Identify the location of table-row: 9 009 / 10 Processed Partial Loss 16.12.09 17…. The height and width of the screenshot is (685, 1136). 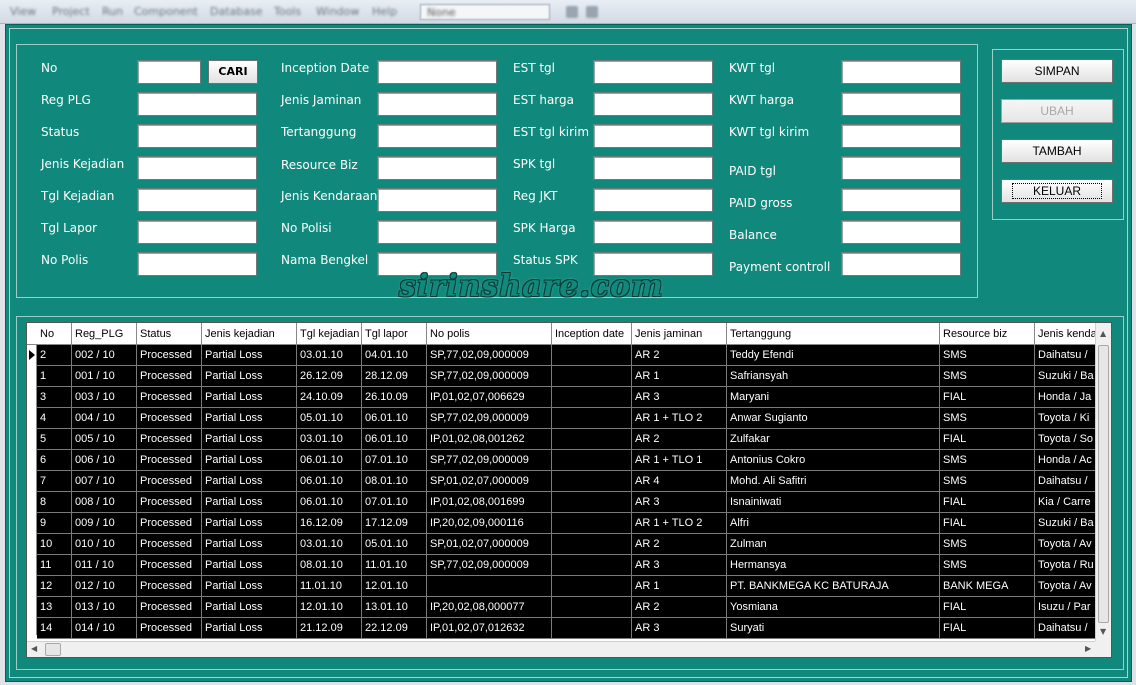
(567, 523).